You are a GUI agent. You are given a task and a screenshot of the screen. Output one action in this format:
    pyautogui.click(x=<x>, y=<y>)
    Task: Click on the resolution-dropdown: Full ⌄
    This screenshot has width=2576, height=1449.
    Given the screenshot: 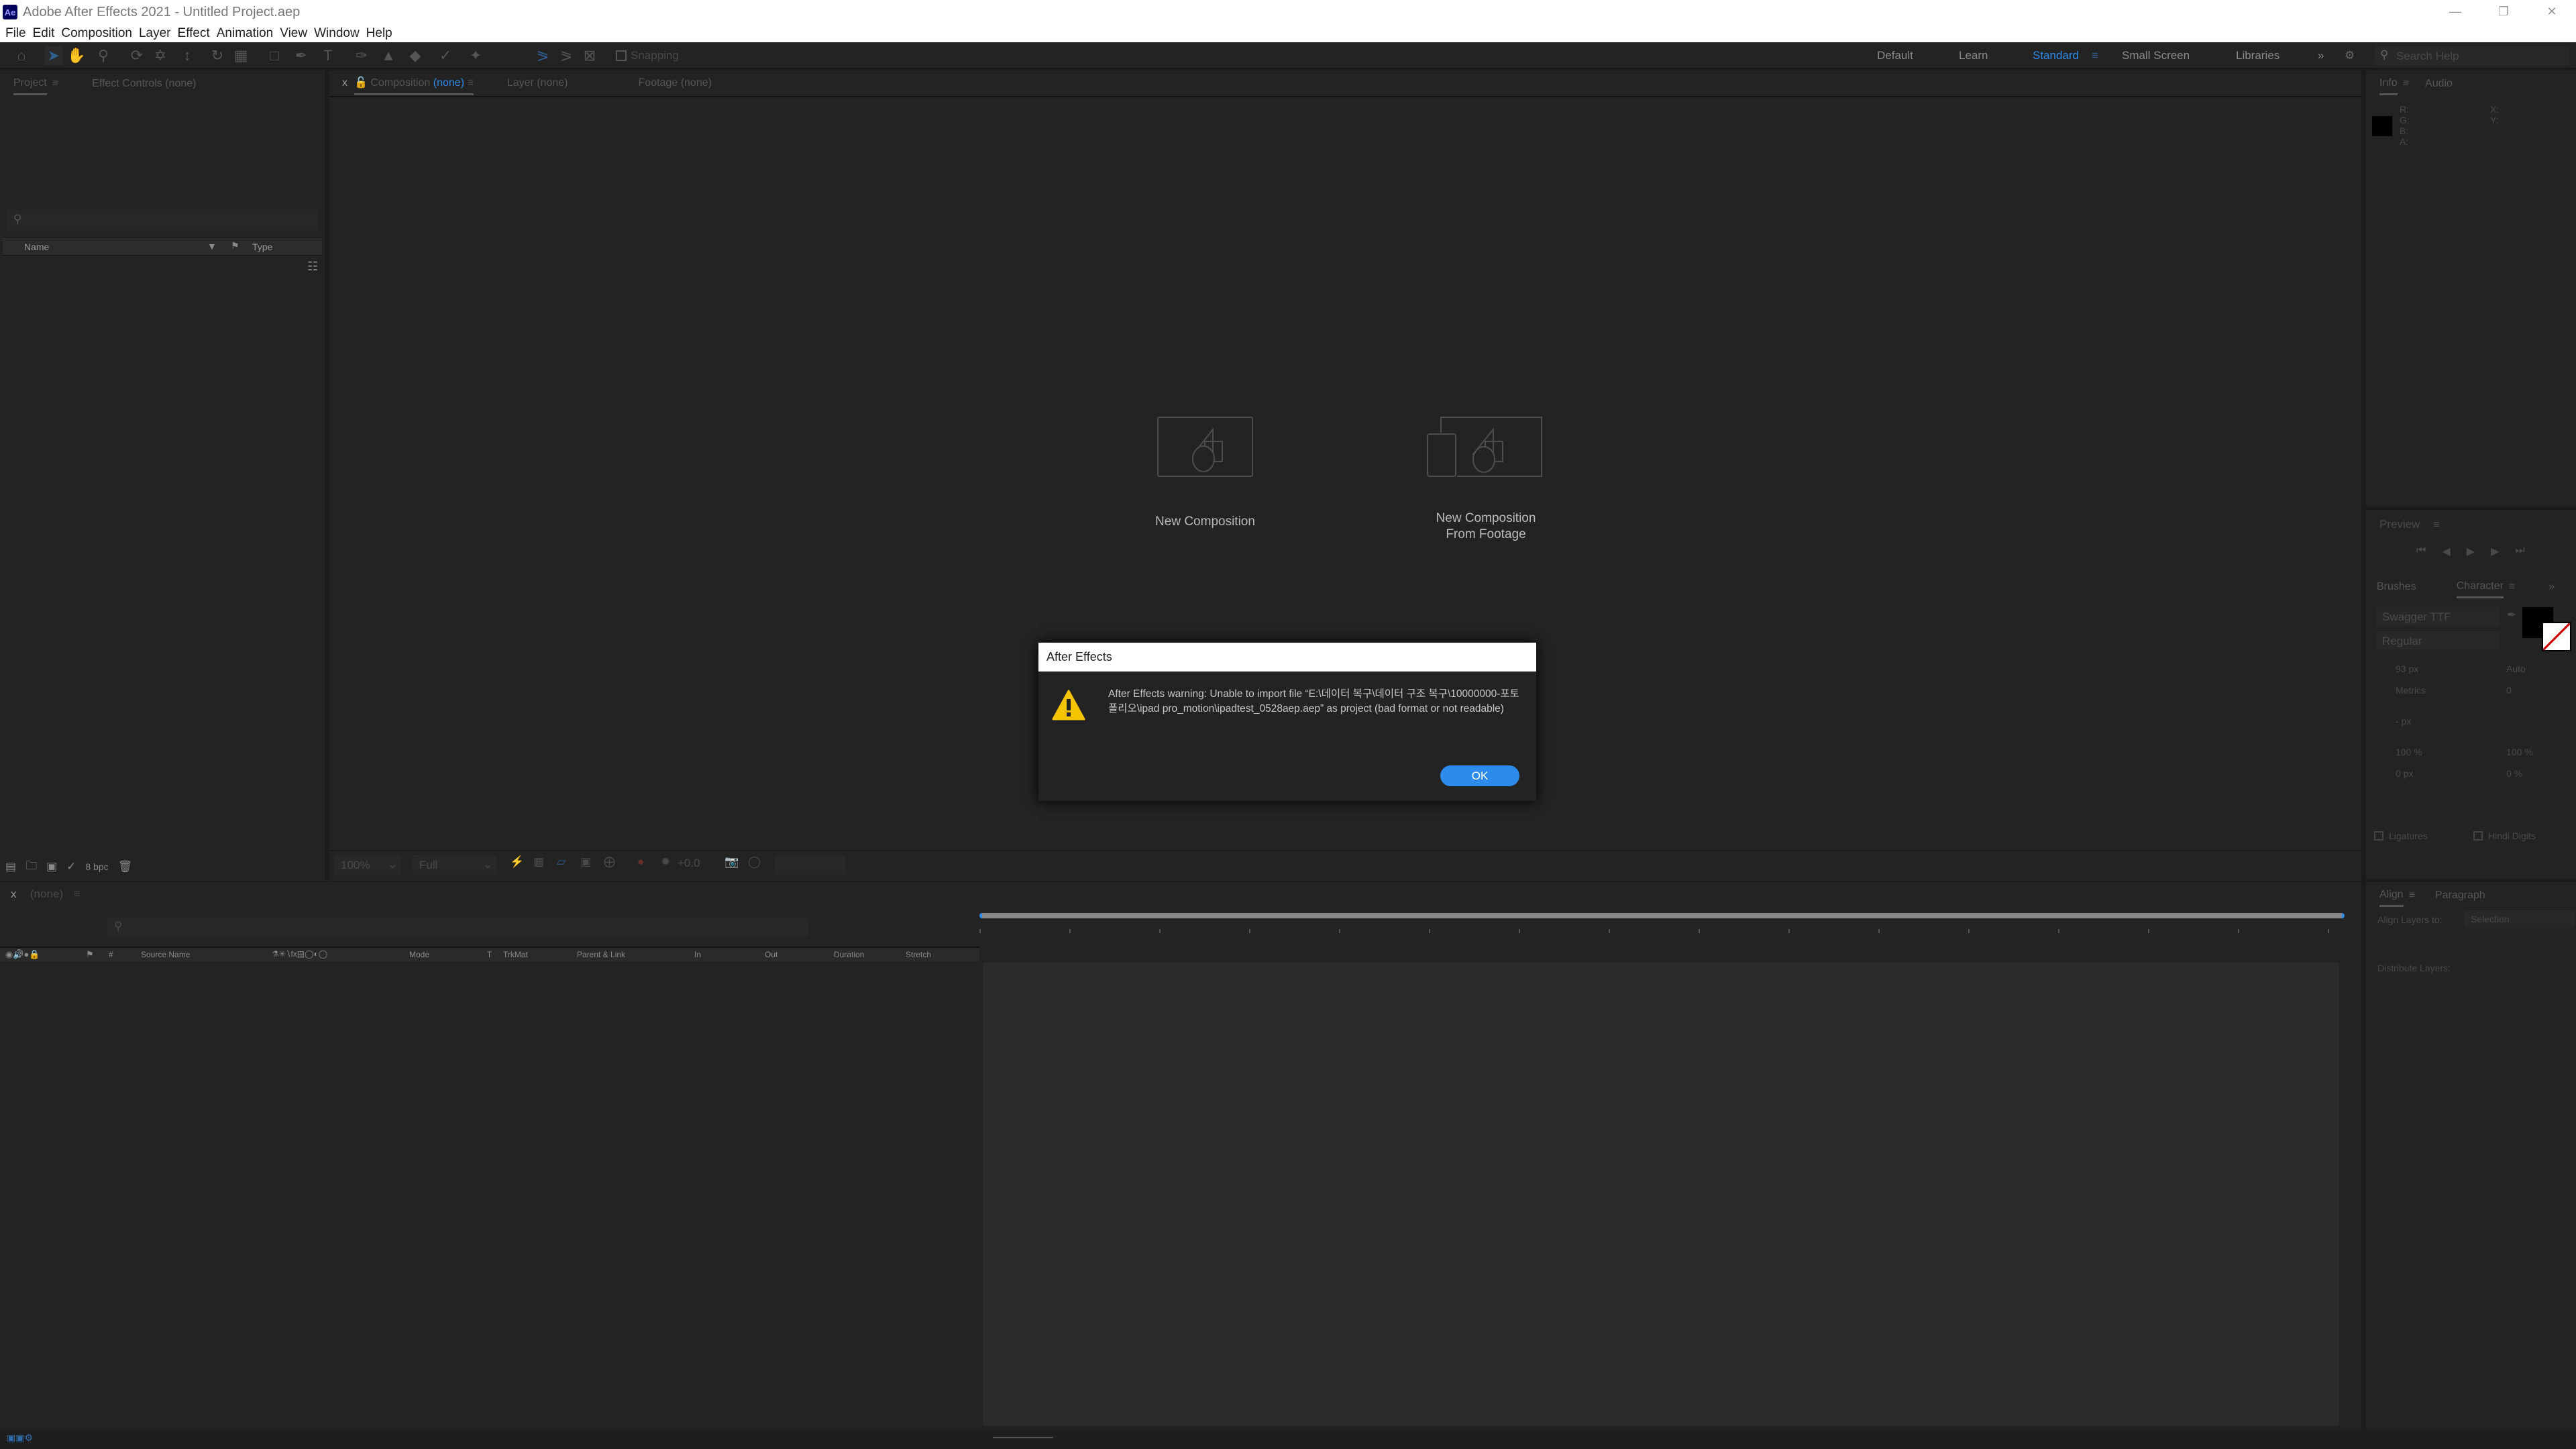 What is the action you would take?
    pyautogui.click(x=454, y=864)
    